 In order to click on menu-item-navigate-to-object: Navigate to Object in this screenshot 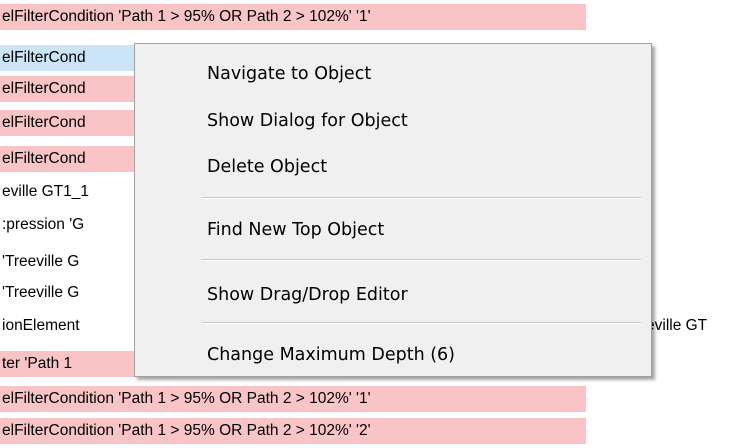, I will do `click(393, 74)`.